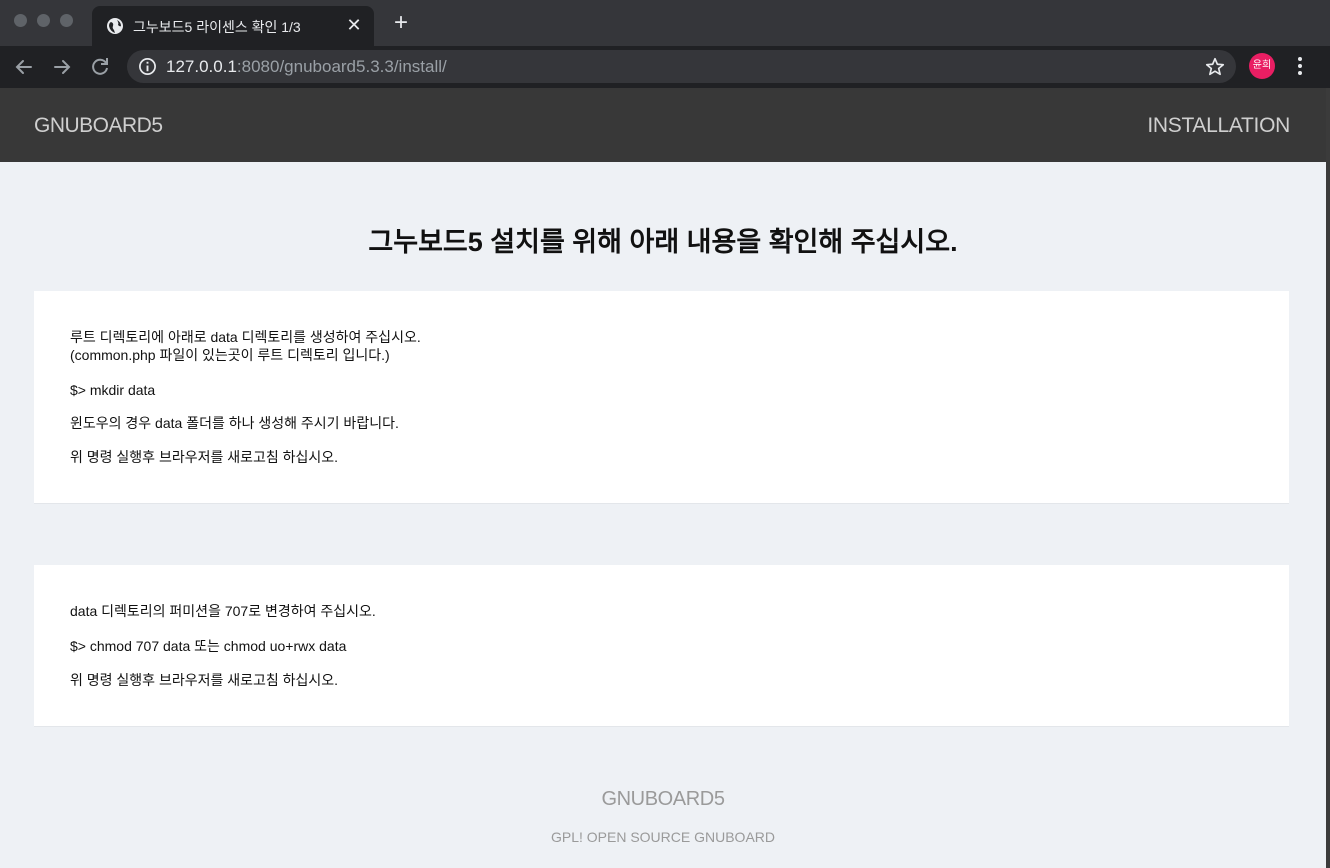  I want to click on url-host: 127.0.0.1, so click(201, 66).